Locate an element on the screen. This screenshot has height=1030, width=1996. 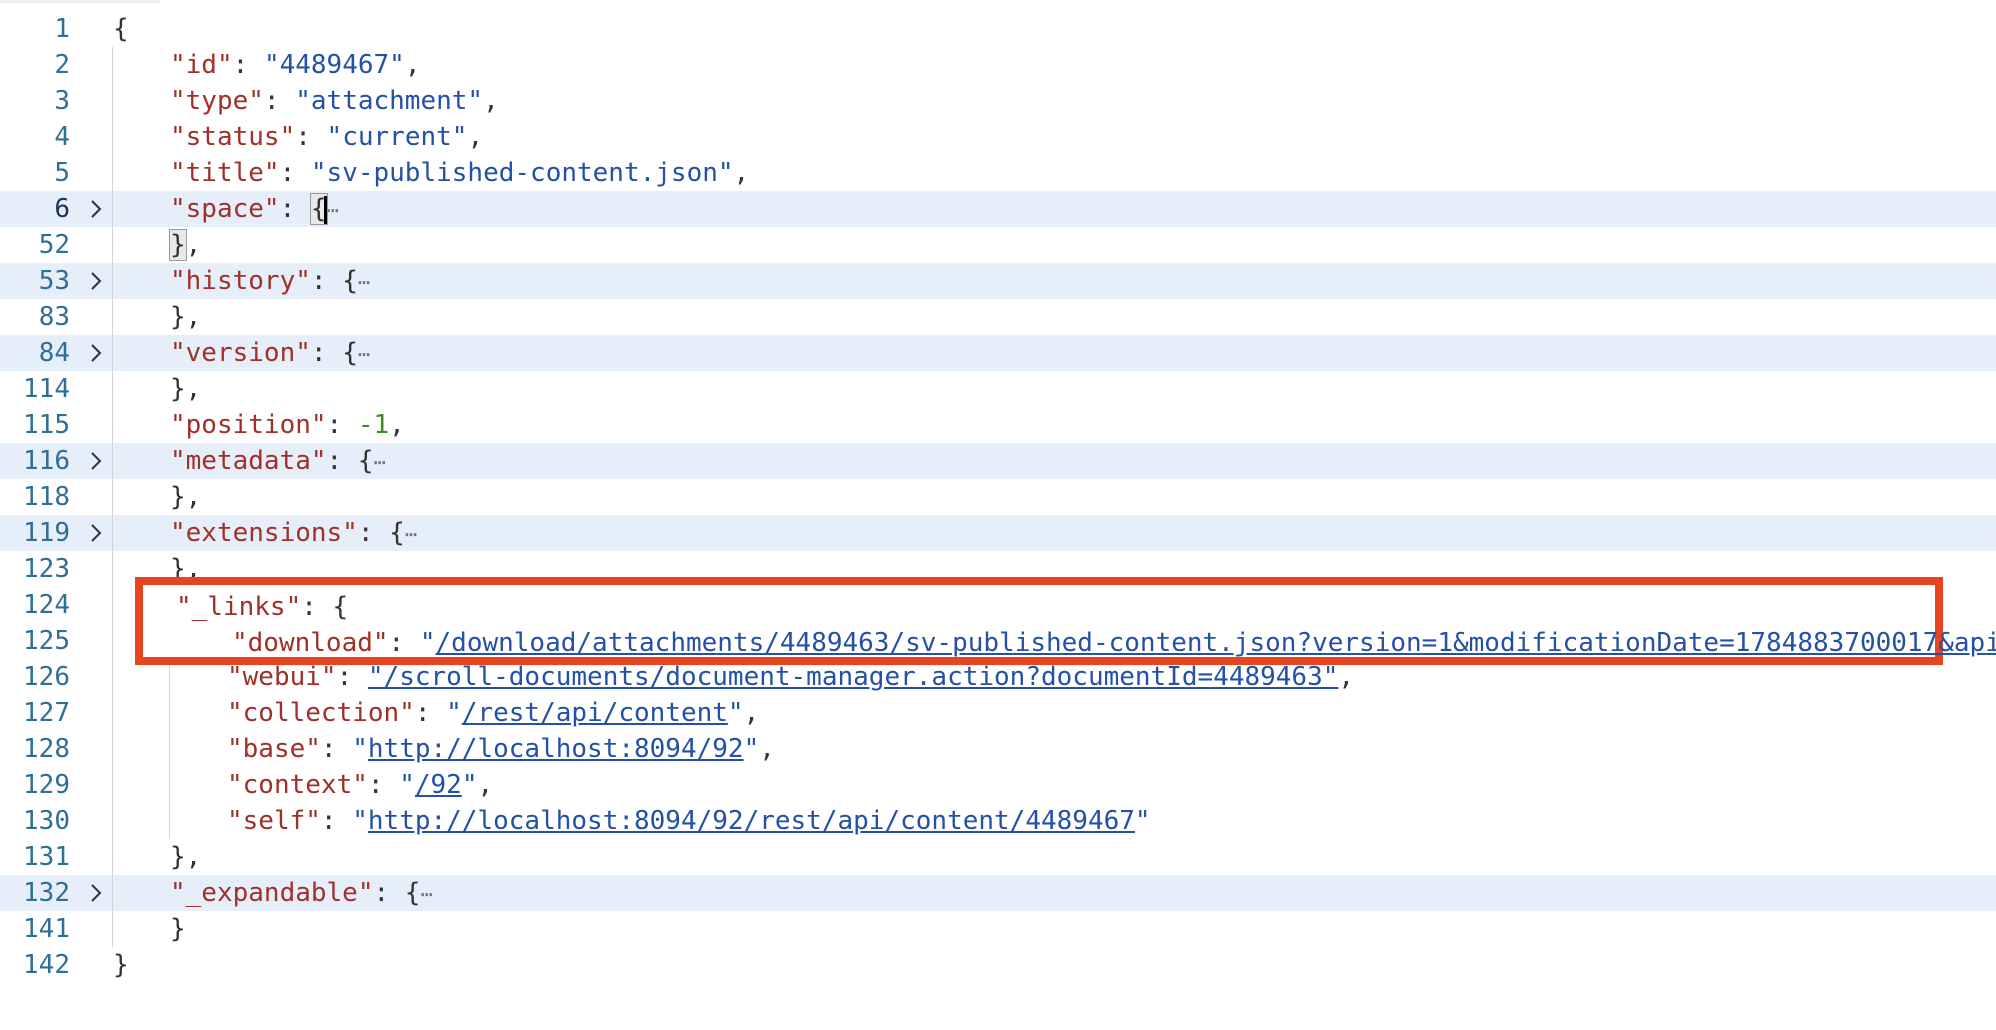
code-line: 4 "status": "current", is located at coordinates (998, 137).